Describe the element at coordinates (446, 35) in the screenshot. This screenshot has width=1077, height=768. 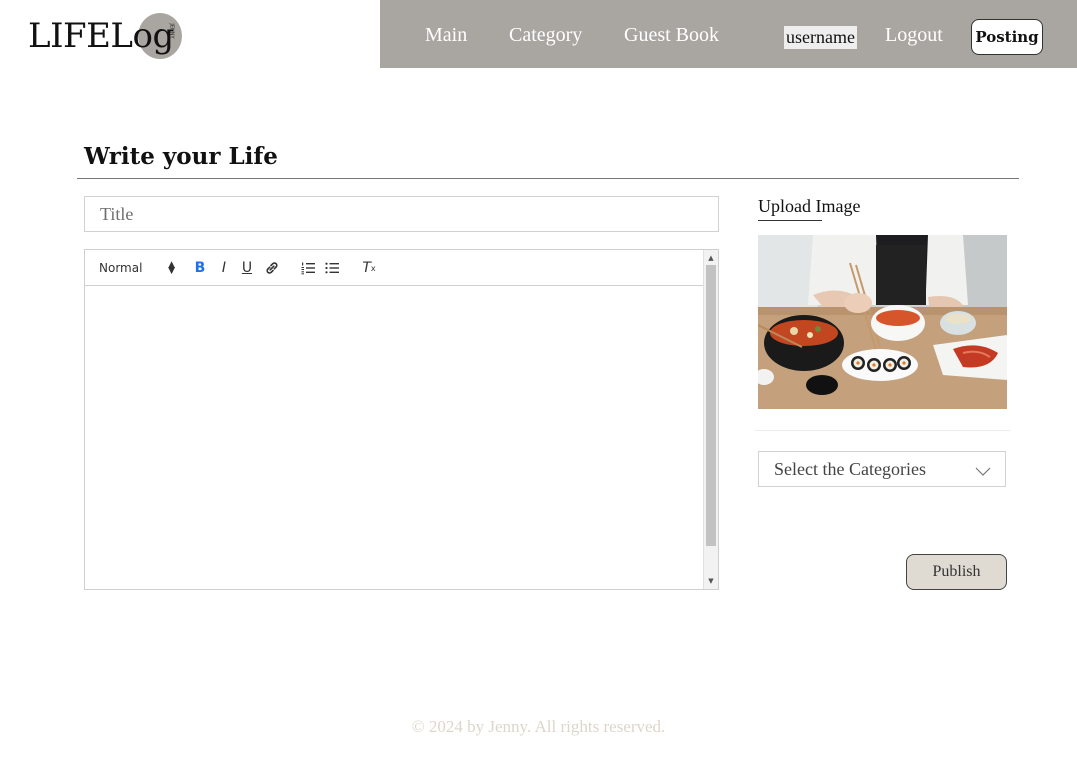
I see `nav-main-link: Main` at that location.